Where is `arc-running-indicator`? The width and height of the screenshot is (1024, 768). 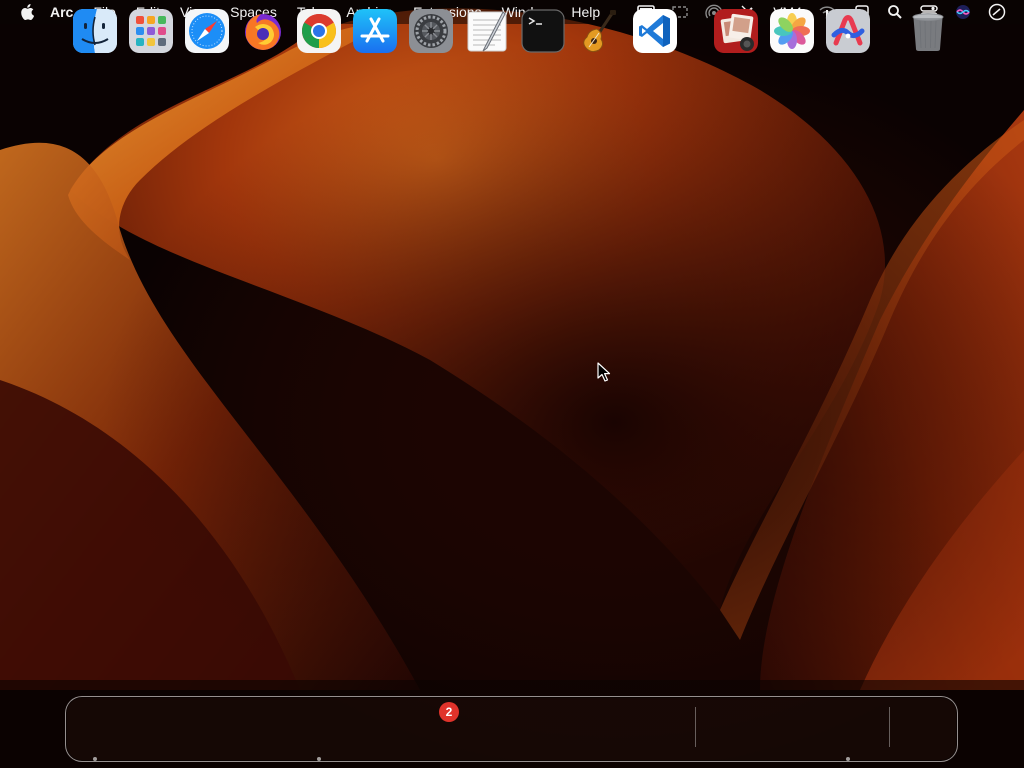 arc-running-indicator is located at coordinates (848, 759).